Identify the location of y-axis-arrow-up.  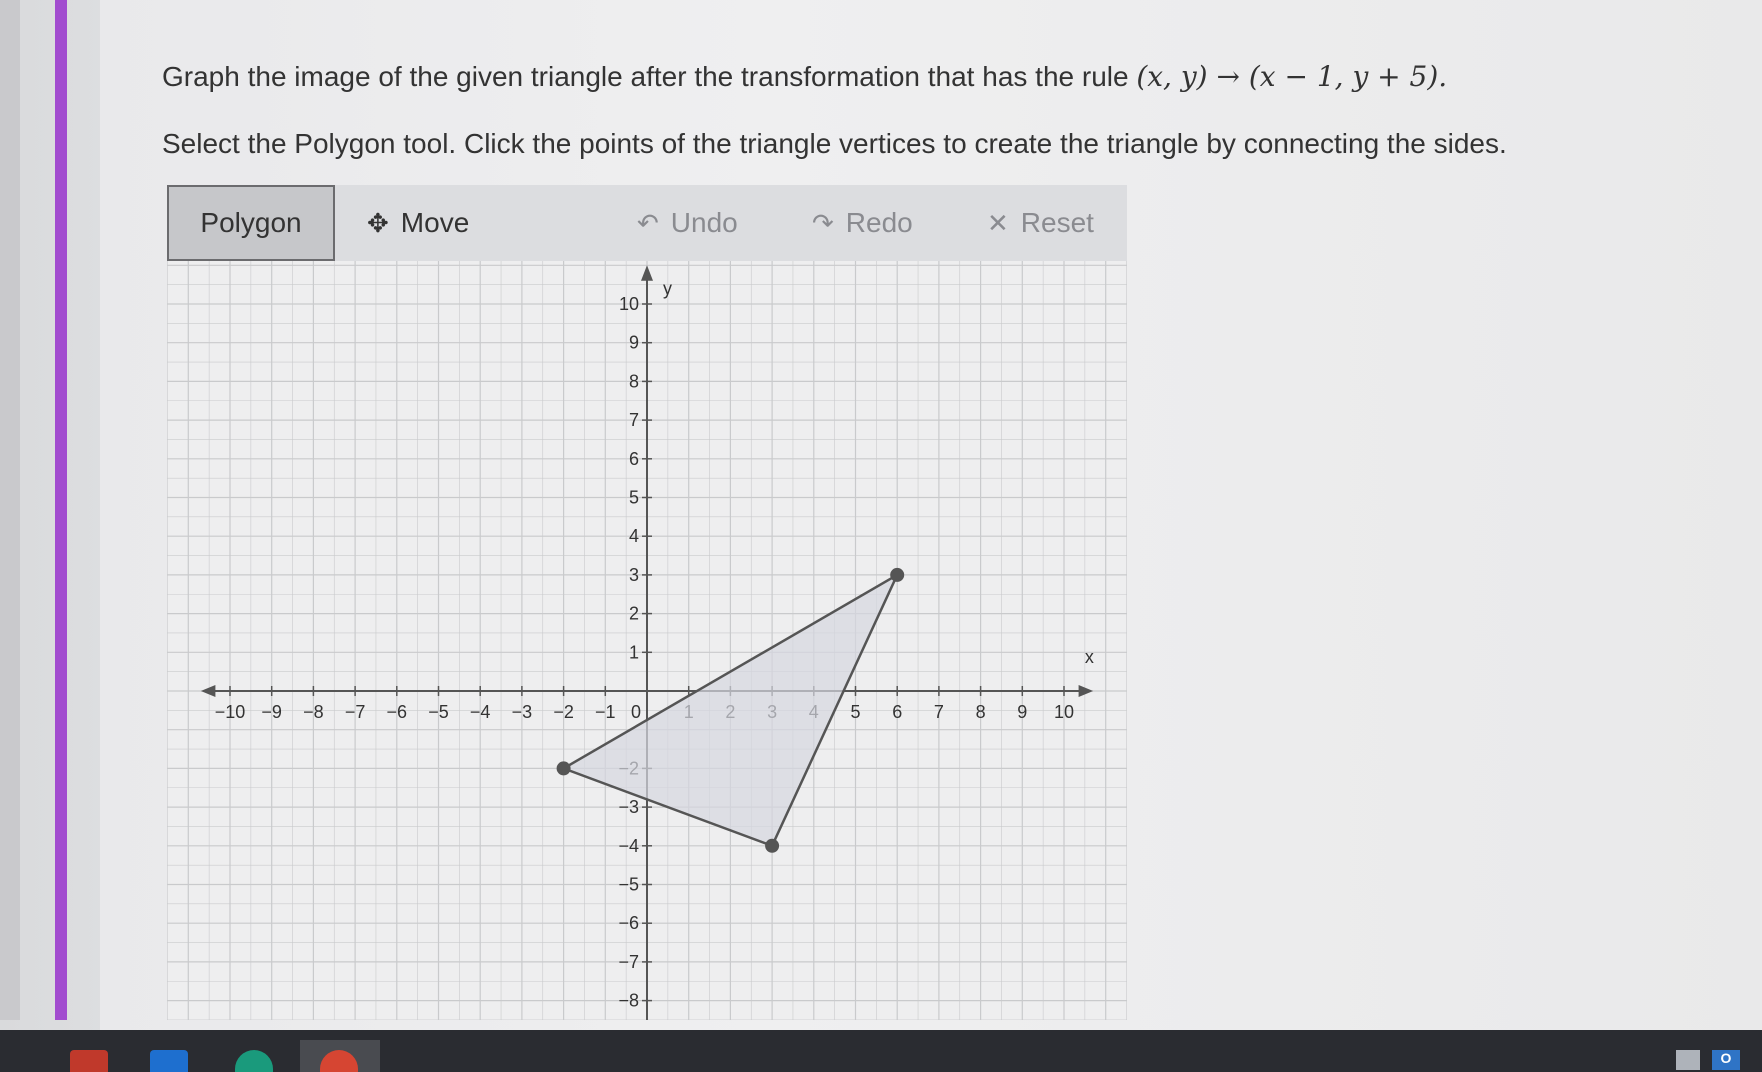
(647, 273).